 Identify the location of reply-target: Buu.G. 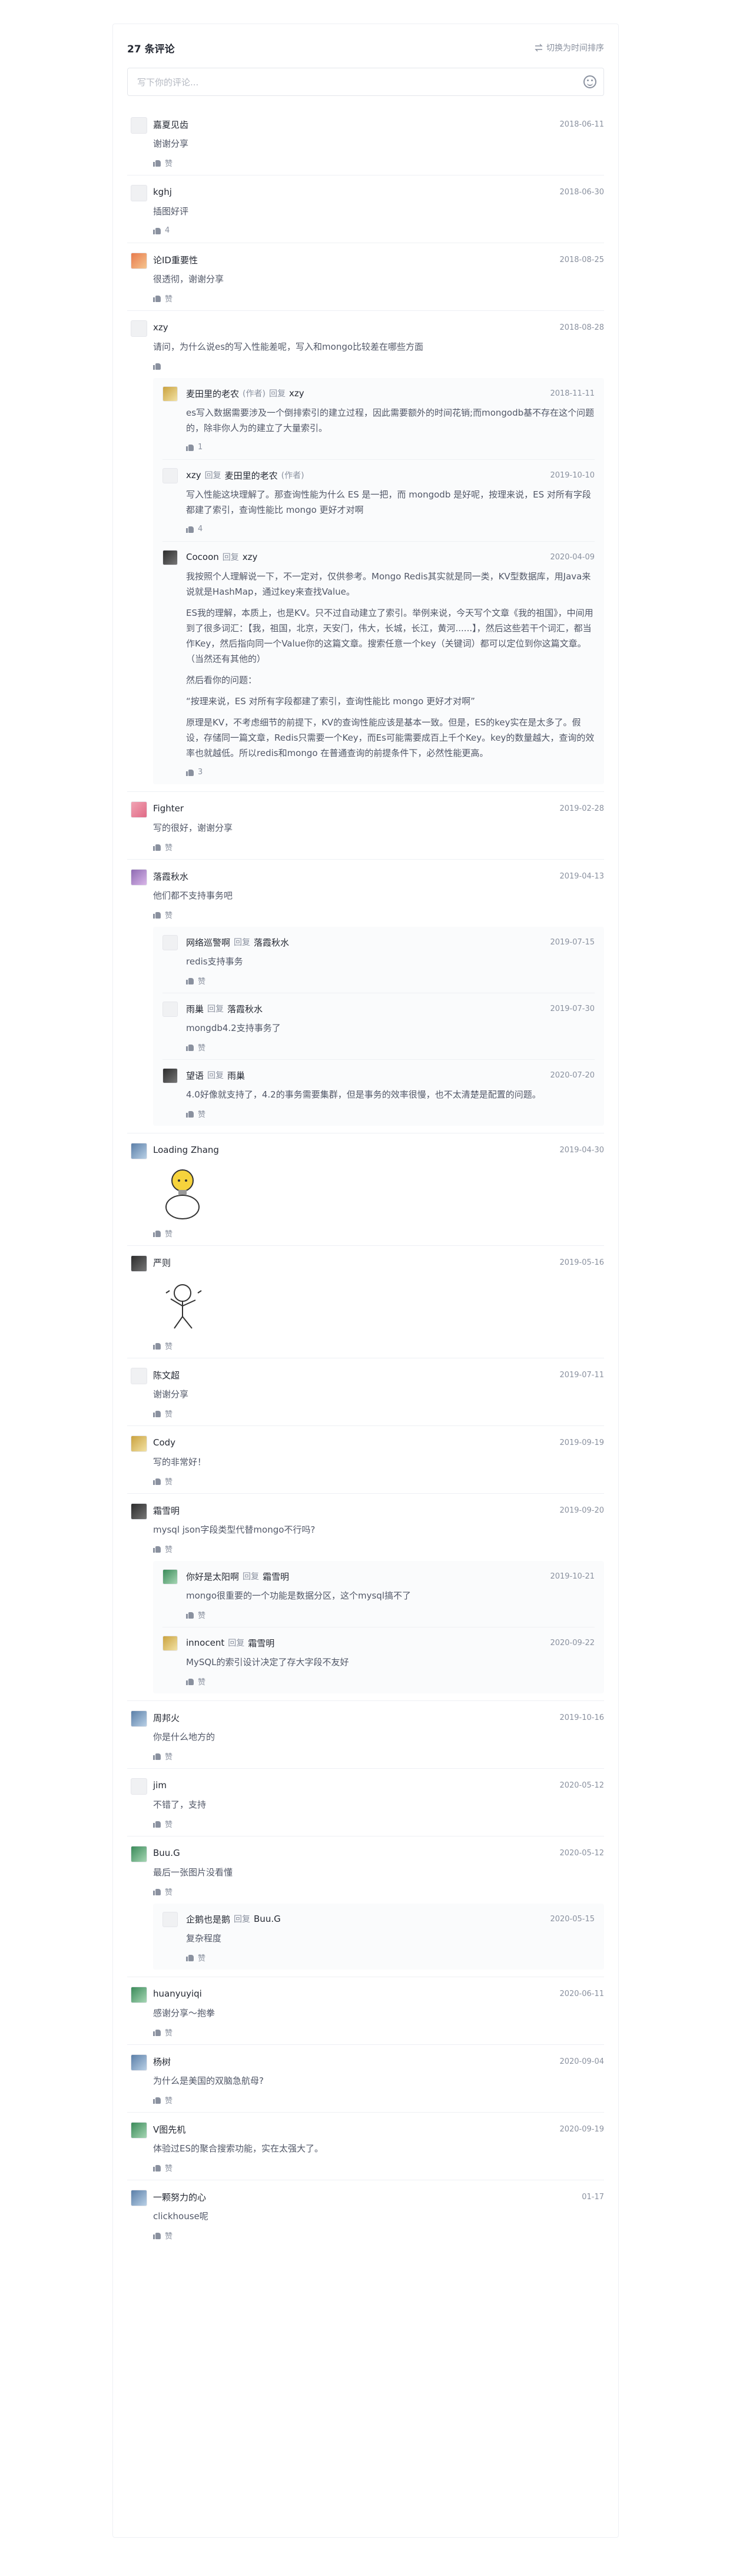
(268, 1919).